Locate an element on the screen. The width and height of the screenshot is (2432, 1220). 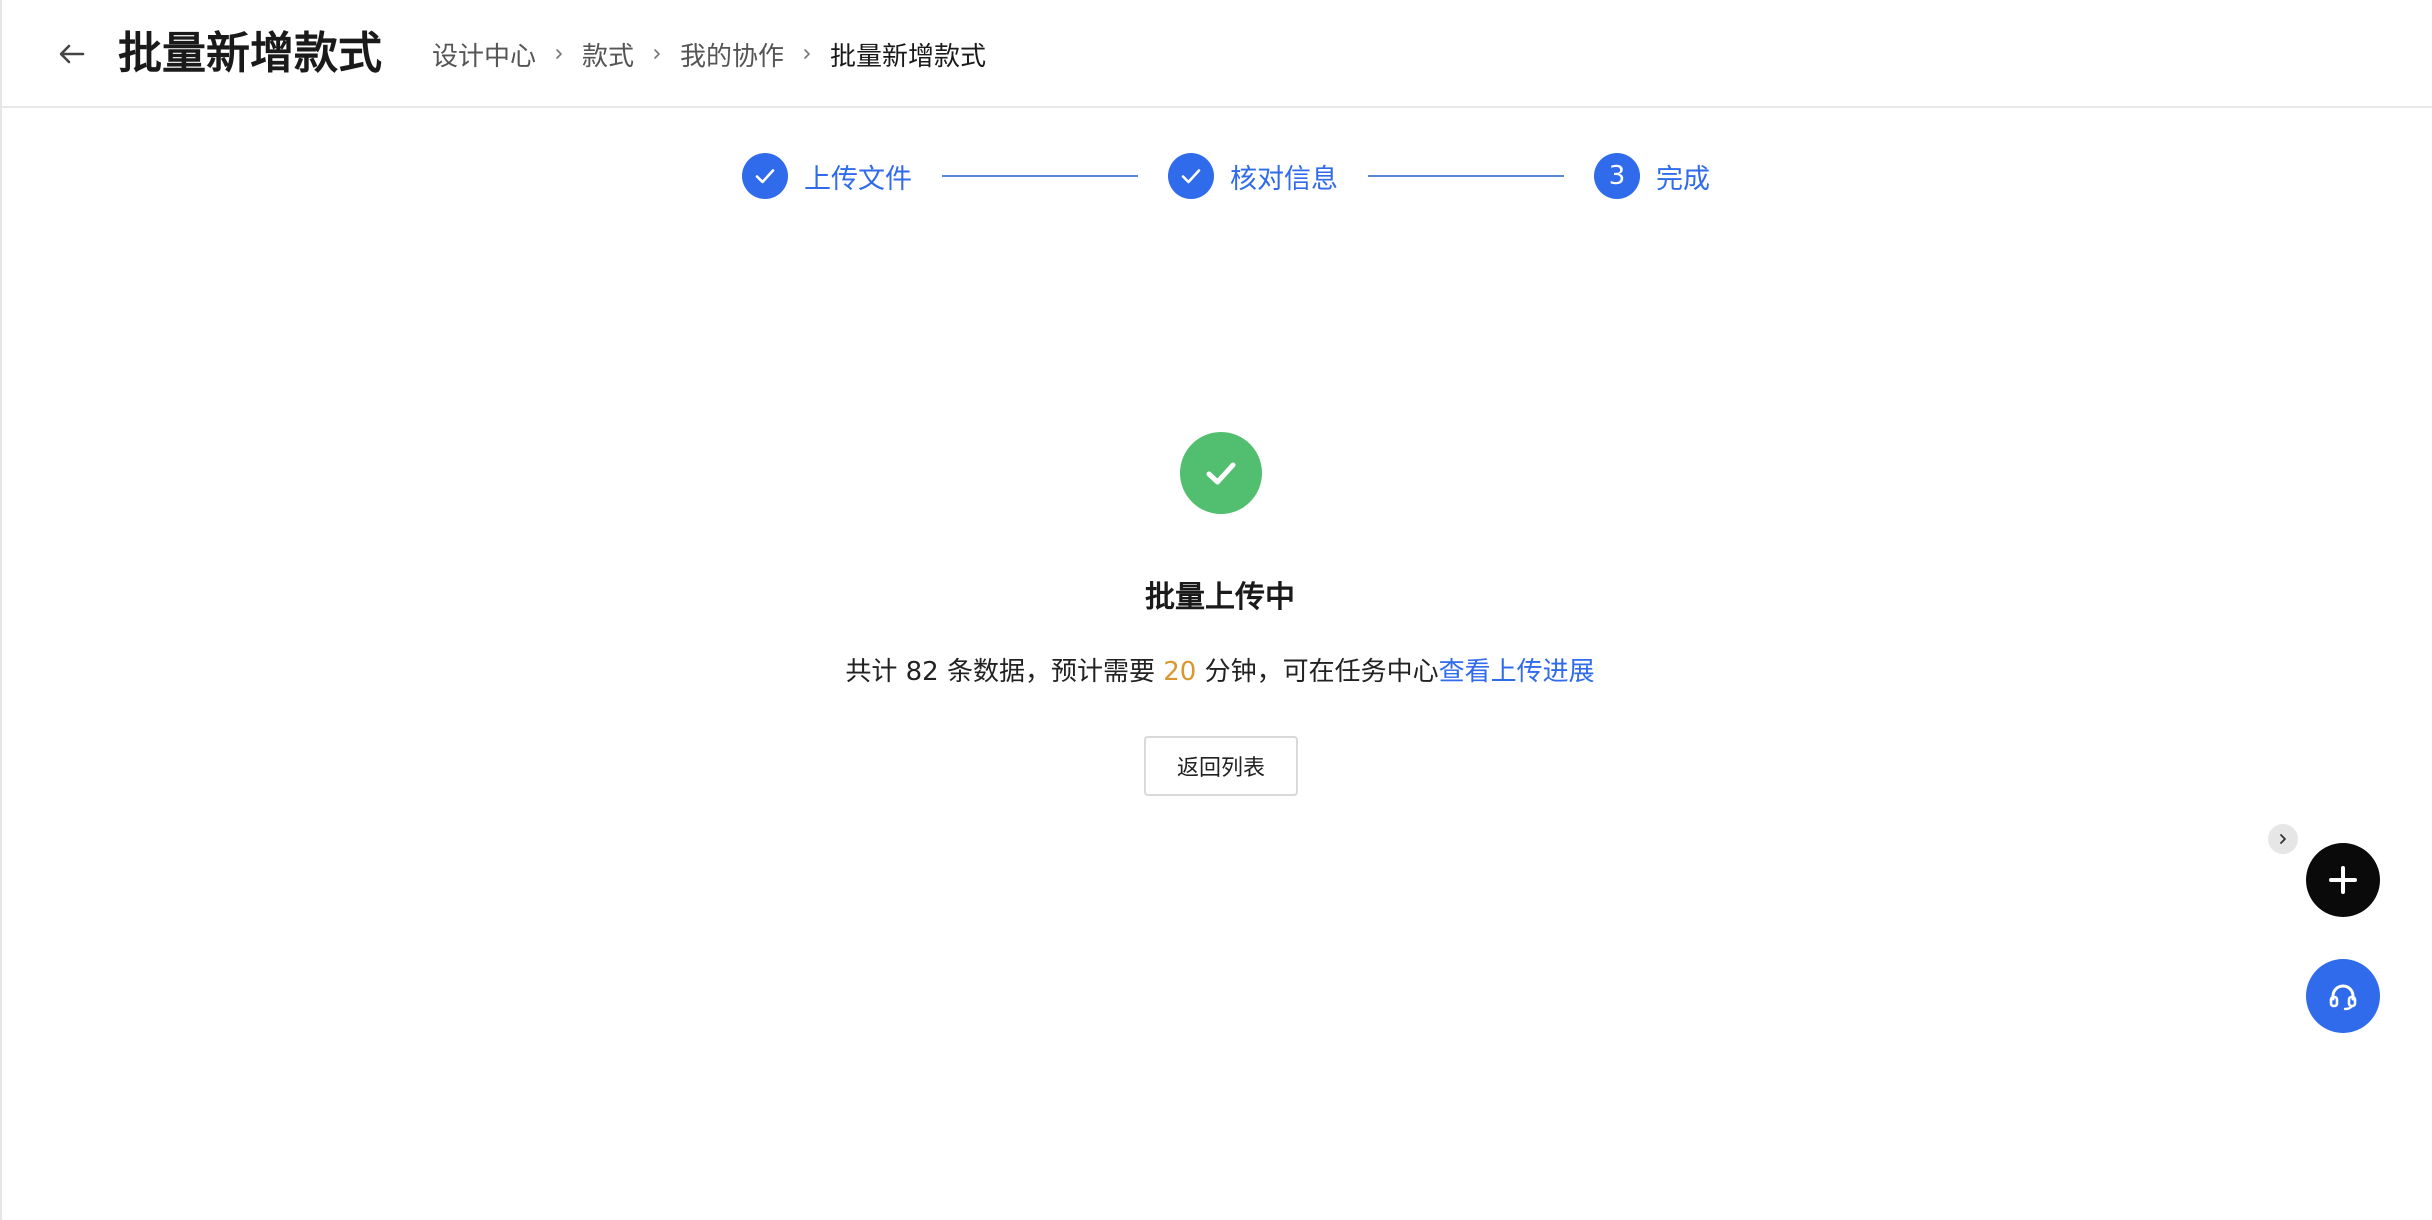
breadcrumb: 设计中心 款式 我的协作 批量新增款式 is located at coordinates (709, 54).